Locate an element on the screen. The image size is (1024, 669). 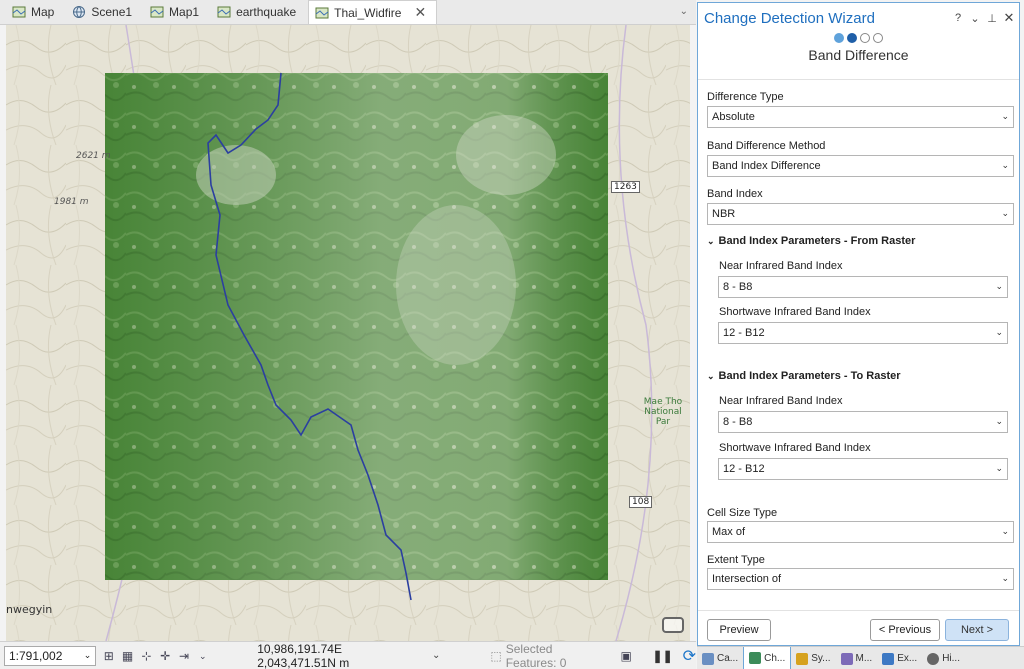
selection-icon: ⬚ is located at coordinates (496, 655).